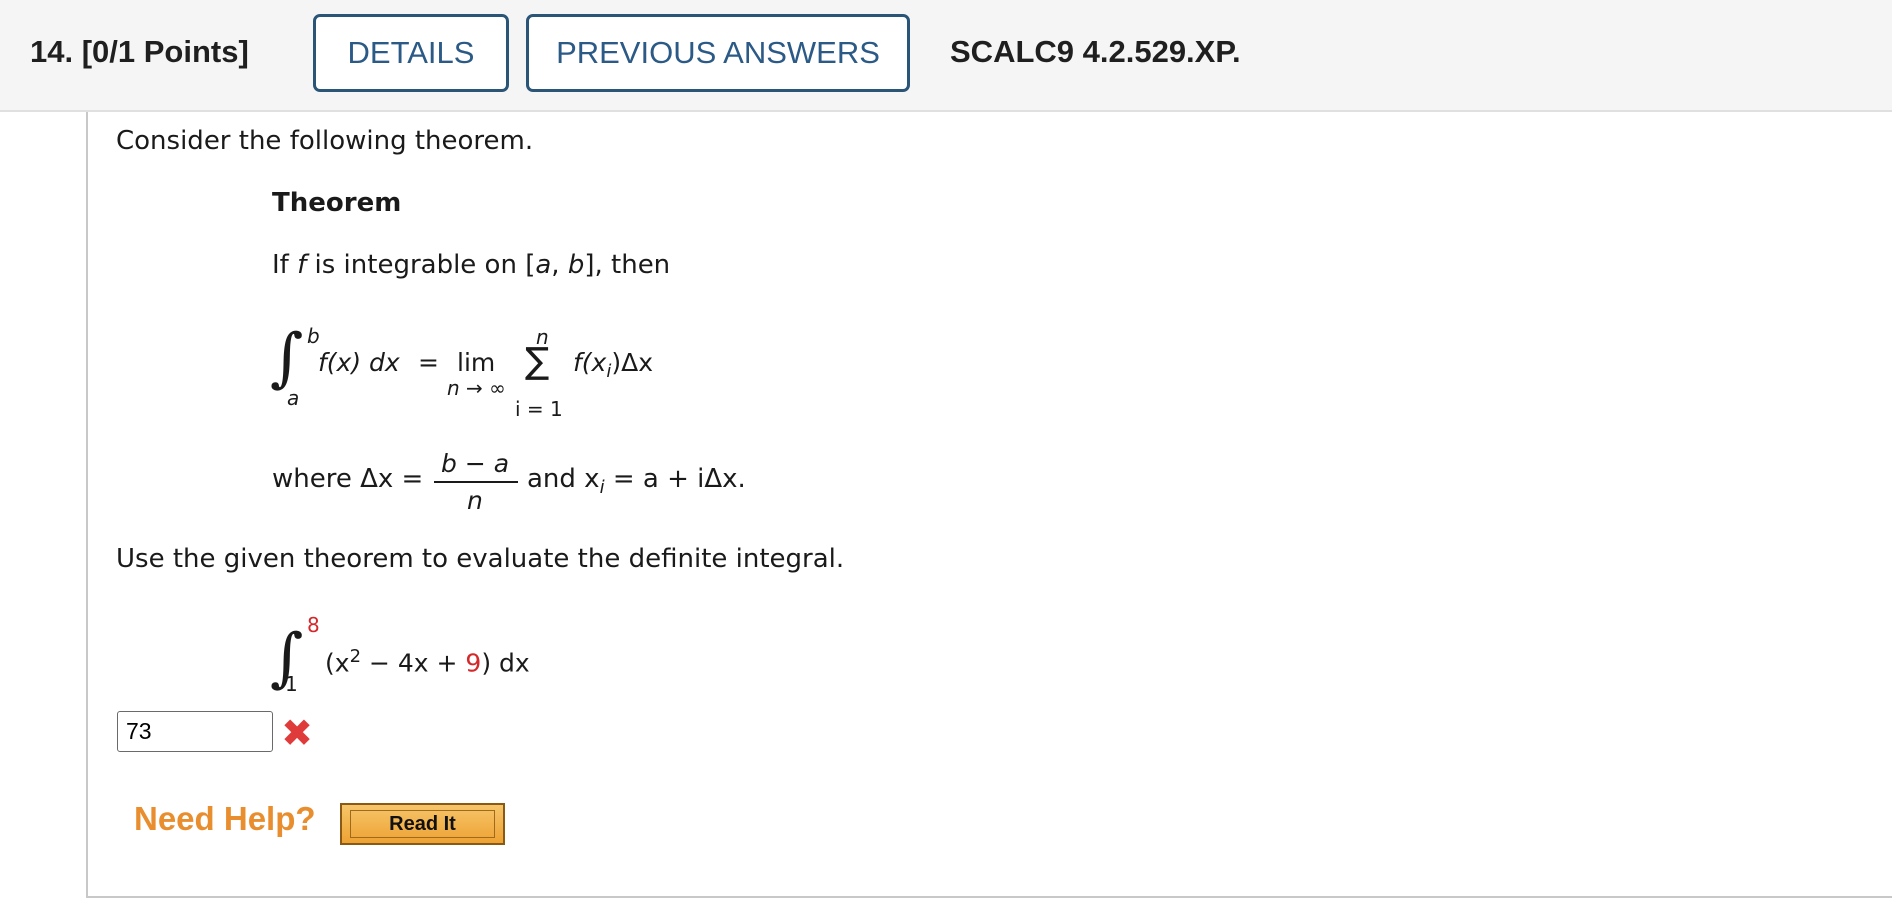 The width and height of the screenshot is (1892, 908). I want to click on intro-text: Consider the following theorem., so click(325, 141).